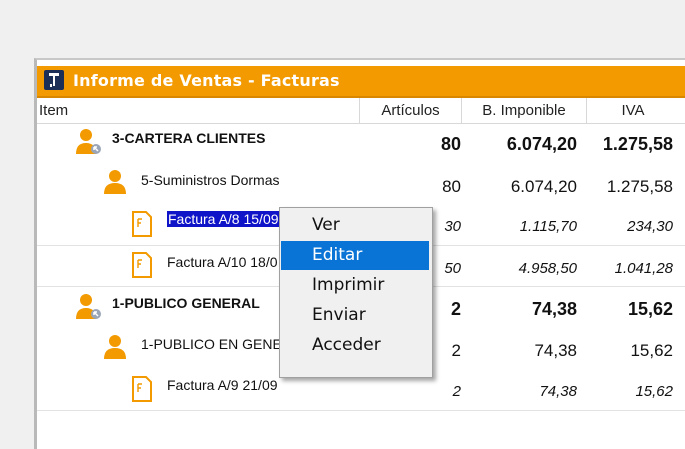  I want to click on row-label: 1-PUBLICO GENERAL, so click(186, 303).